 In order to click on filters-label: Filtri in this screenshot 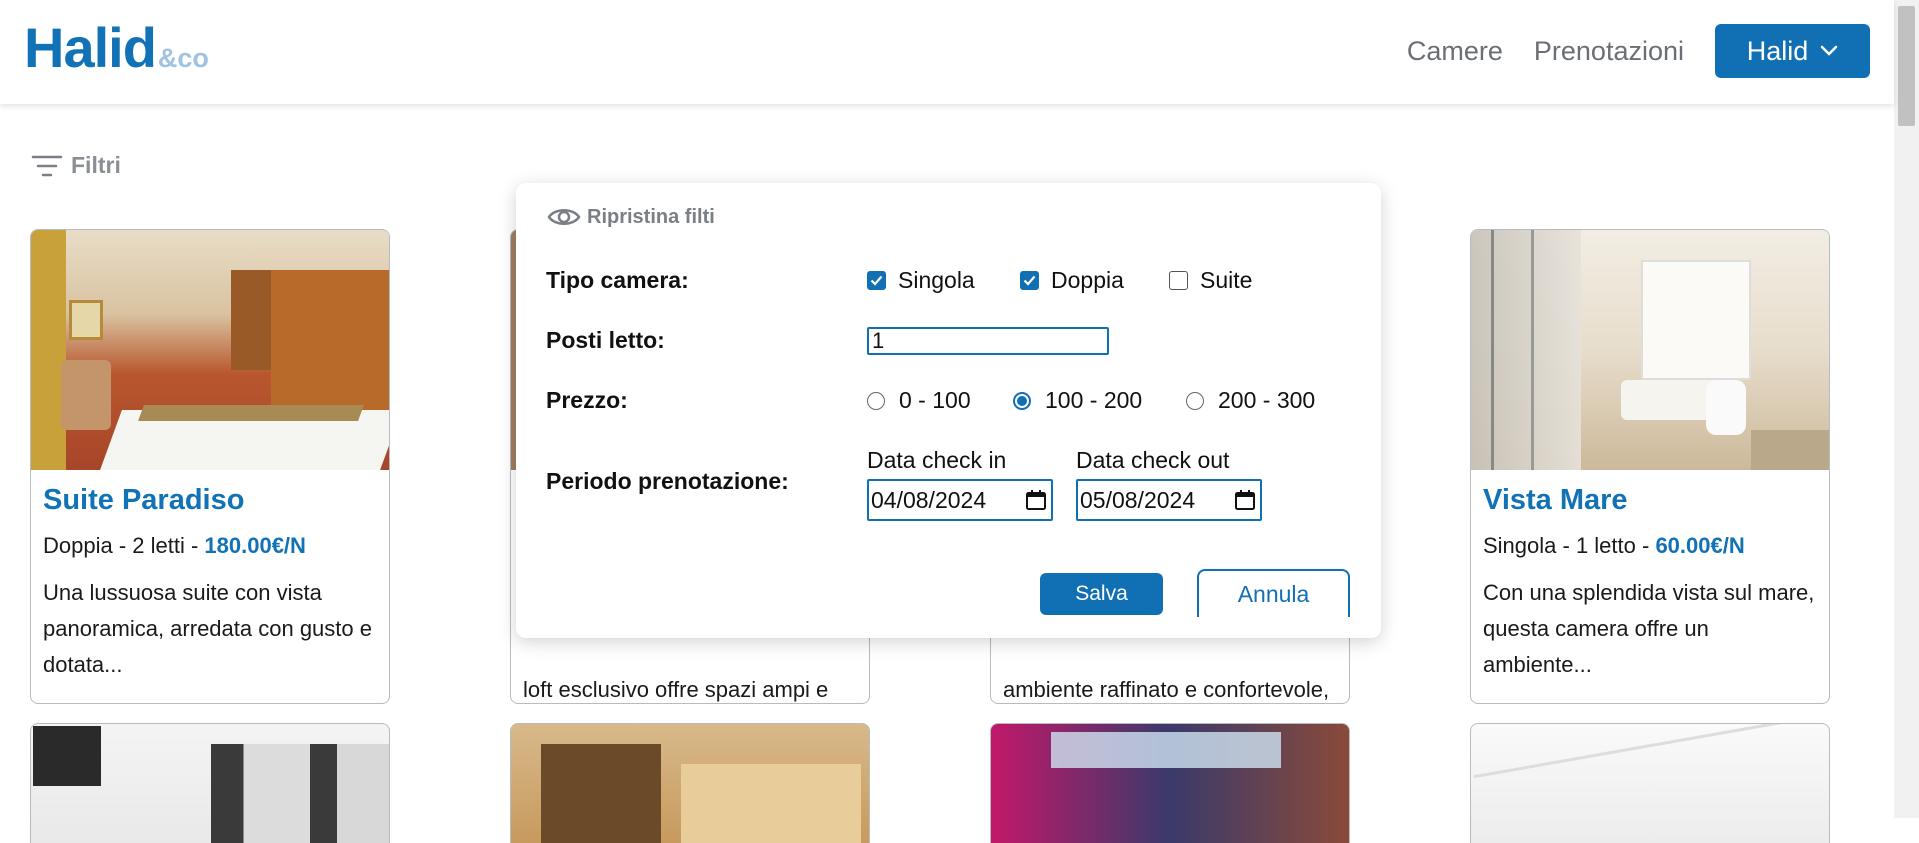, I will do `click(96, 165)`.